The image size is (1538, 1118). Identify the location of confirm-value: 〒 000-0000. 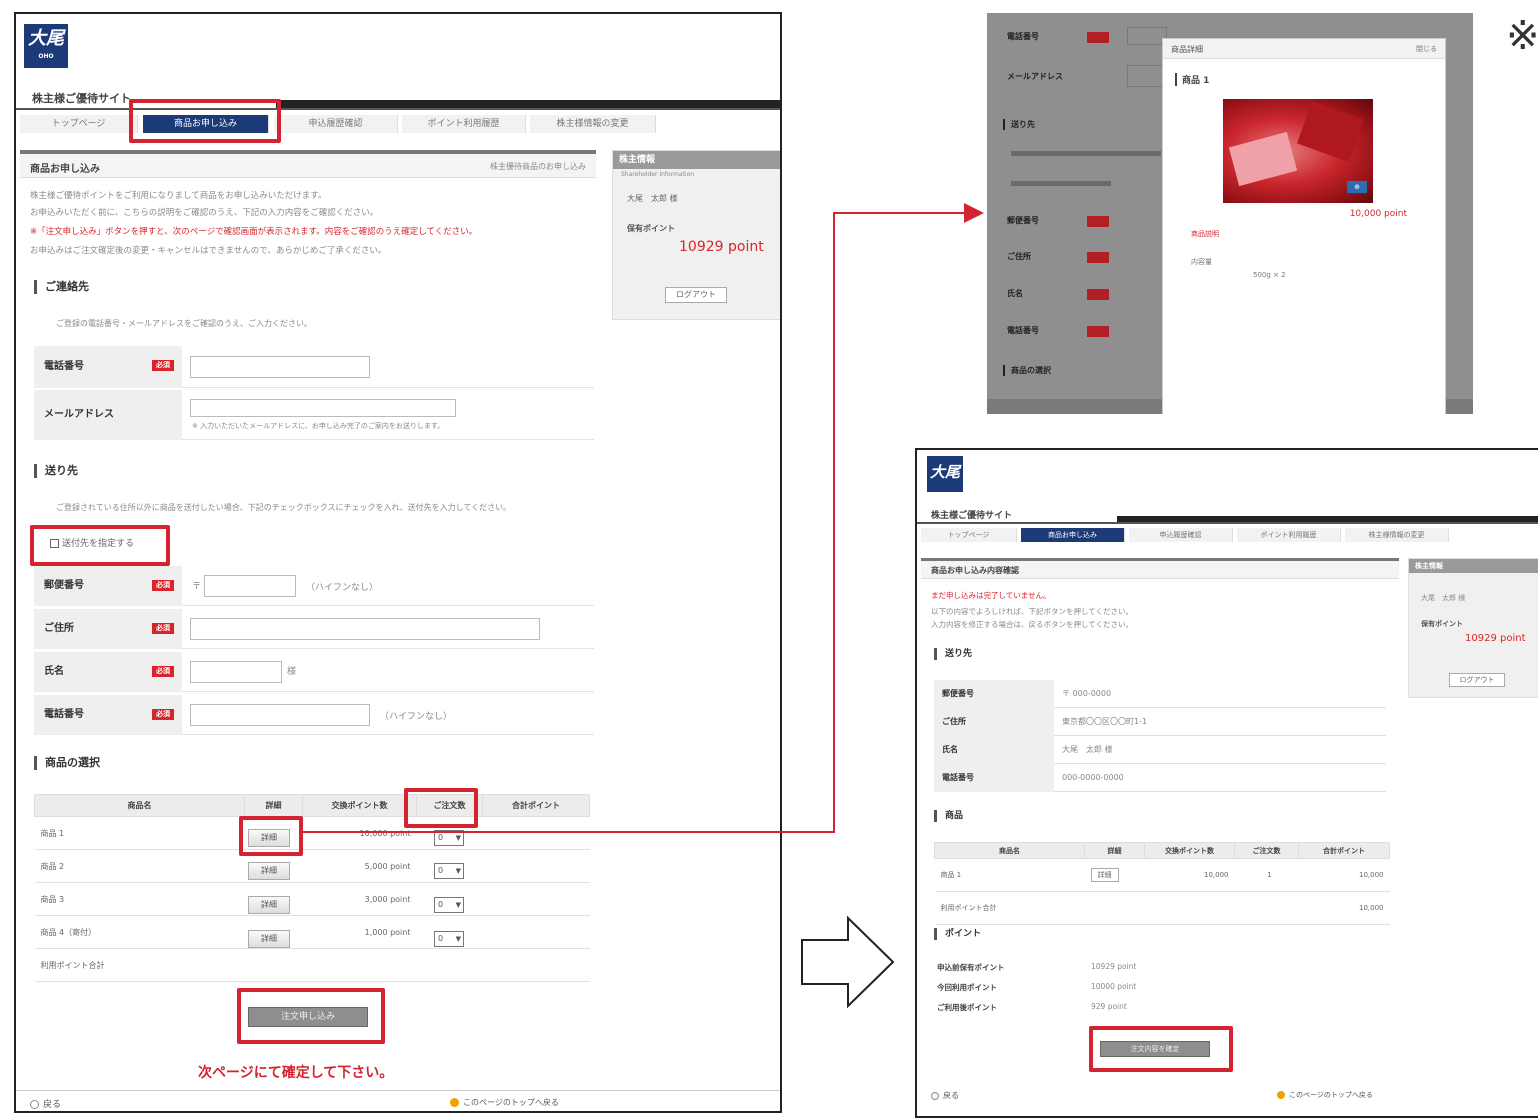
(1087, 693).